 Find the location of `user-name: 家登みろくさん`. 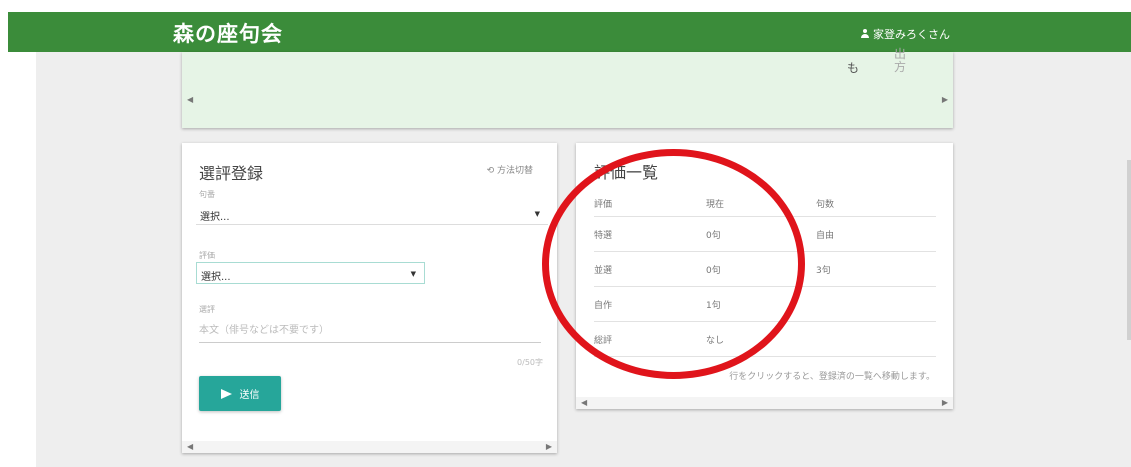

user-name: 家登みろくさん is located at coordinates (911, 34).